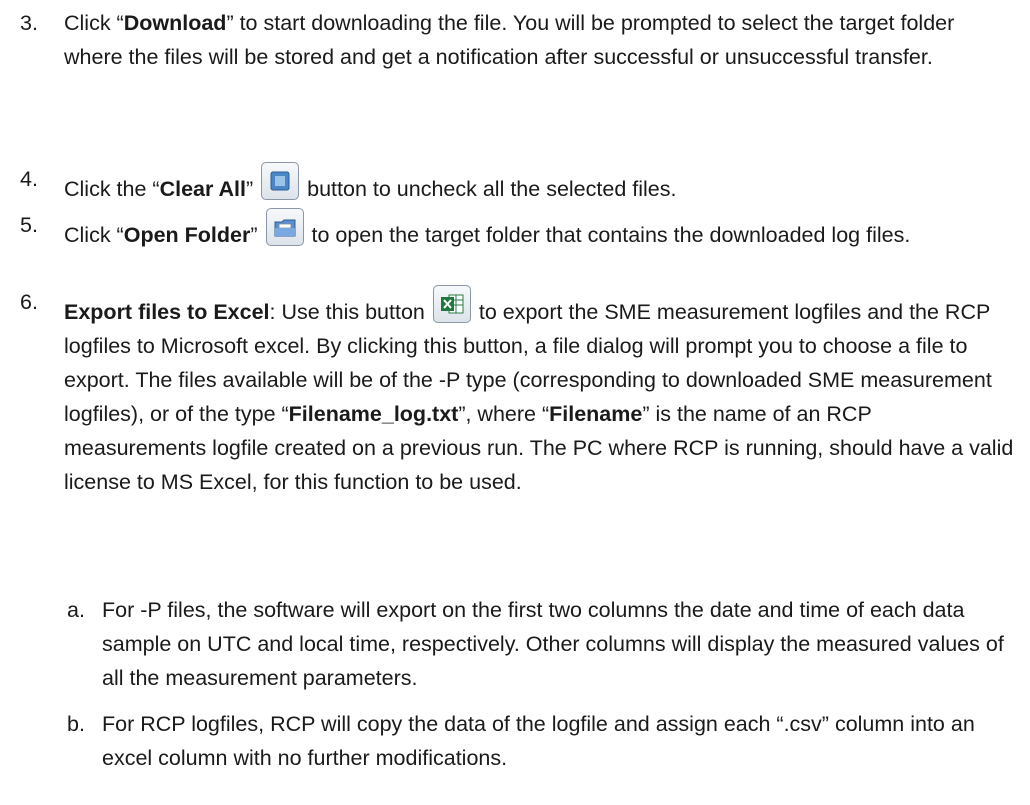  Describe the element at coordinates (29, 23) in the screenshot. I see `step-number: 3.` at that location.